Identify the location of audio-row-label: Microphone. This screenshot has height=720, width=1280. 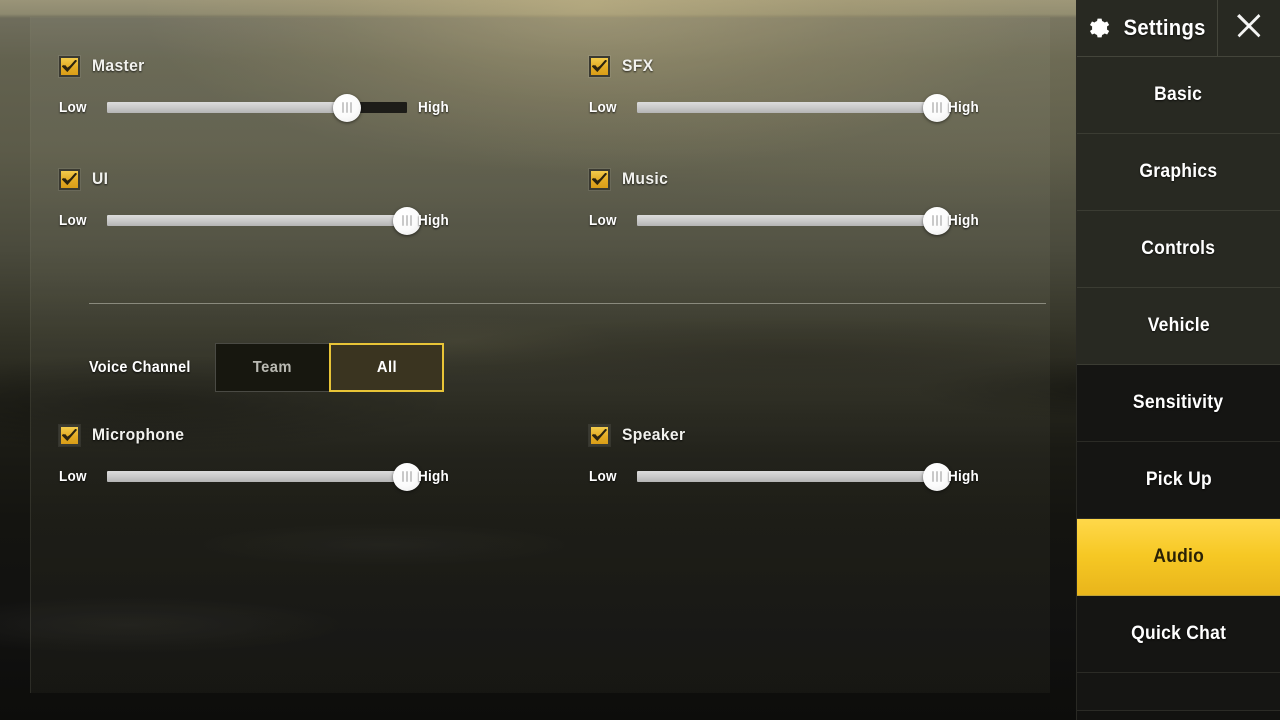
(138, 434).